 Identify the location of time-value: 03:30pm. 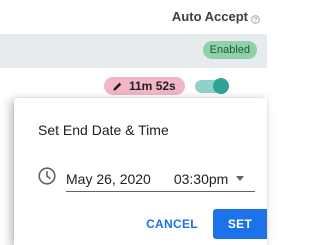
(201, 179).